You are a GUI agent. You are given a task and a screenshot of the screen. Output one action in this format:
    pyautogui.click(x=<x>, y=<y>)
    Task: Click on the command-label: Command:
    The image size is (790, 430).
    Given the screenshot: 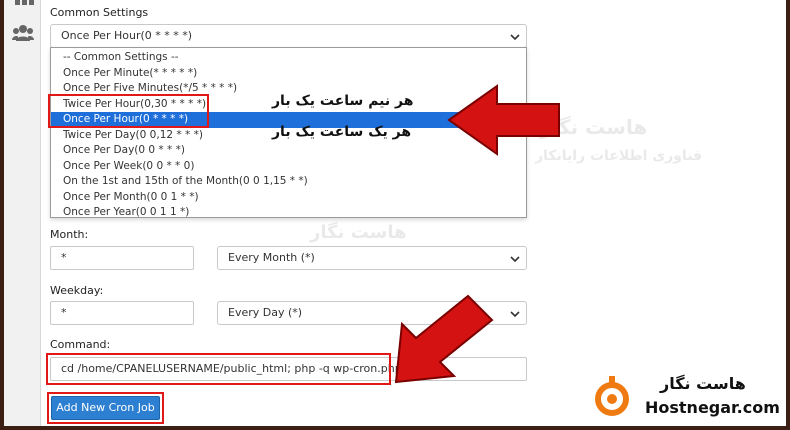 What is the action you would take?
    pyautogui.click(x=80, y=344)
    